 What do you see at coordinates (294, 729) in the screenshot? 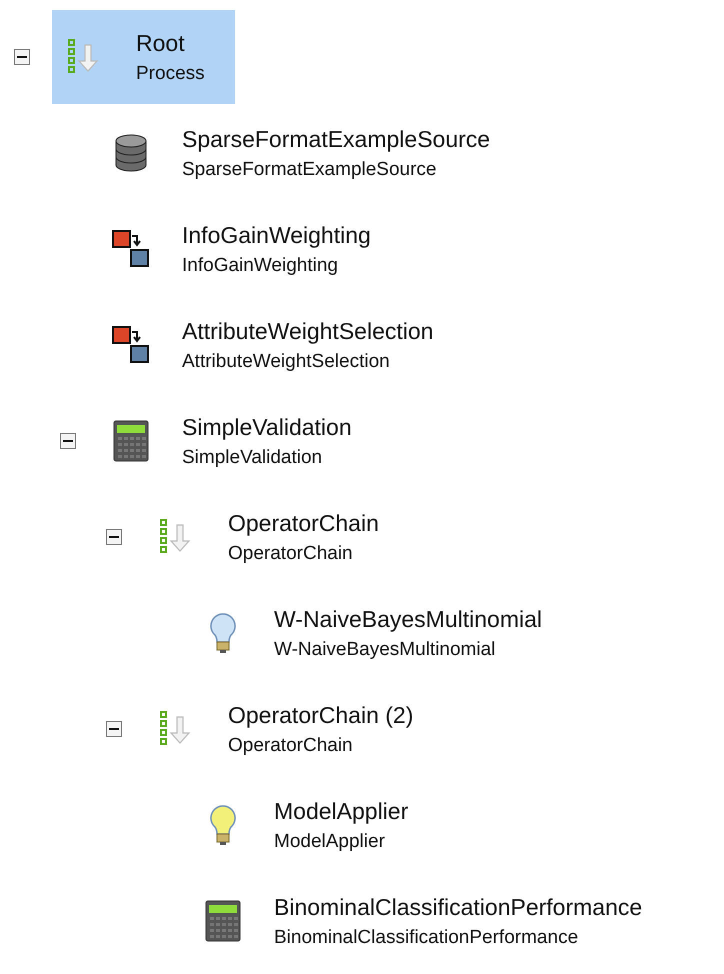
I see `tree-node: OperatorChain (2) OperatorChain` at bounding box center [294, 729].